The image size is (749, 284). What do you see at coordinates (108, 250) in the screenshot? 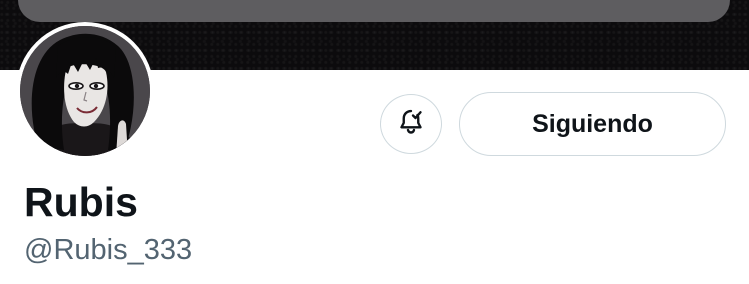
I see `profile-handle: @Rubis_333` at bounding box center [108, 250].